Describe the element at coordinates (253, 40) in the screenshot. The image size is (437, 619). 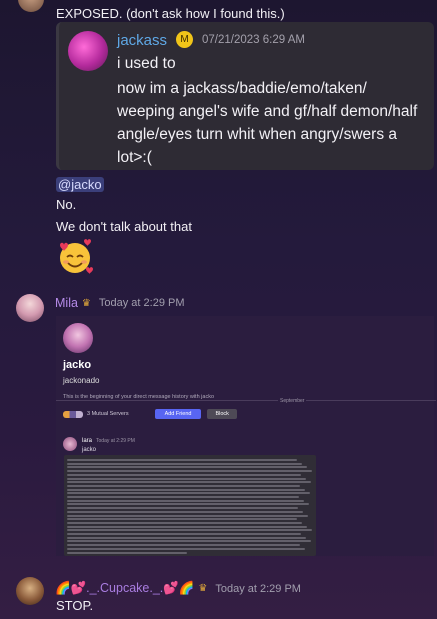
I see `quote-timestamp: 07/21/2023 6:29 AM` at that location.